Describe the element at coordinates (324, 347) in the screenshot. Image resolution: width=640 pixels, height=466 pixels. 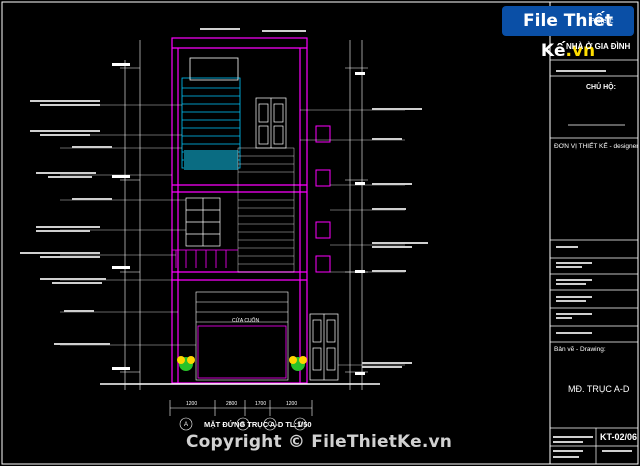
I see `ground-side-door` at that location.